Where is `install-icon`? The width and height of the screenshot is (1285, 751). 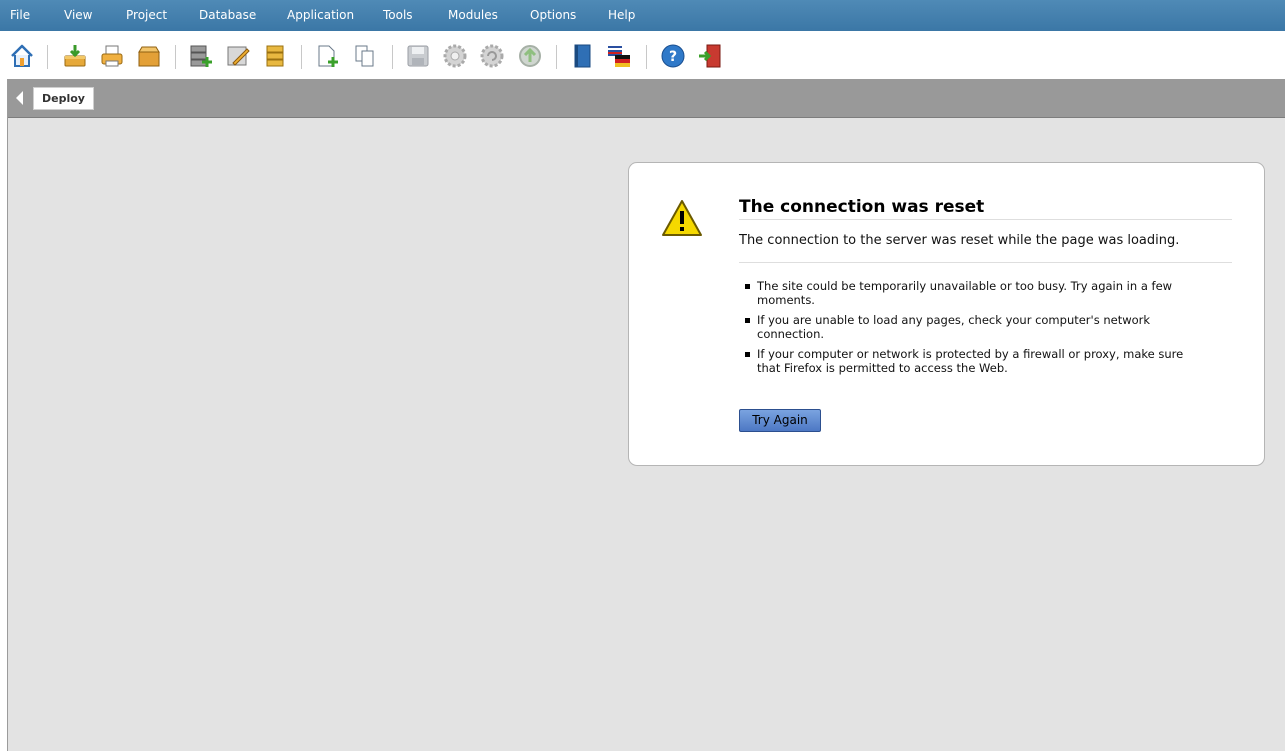 install-icon is located at coordinates (75, 56).